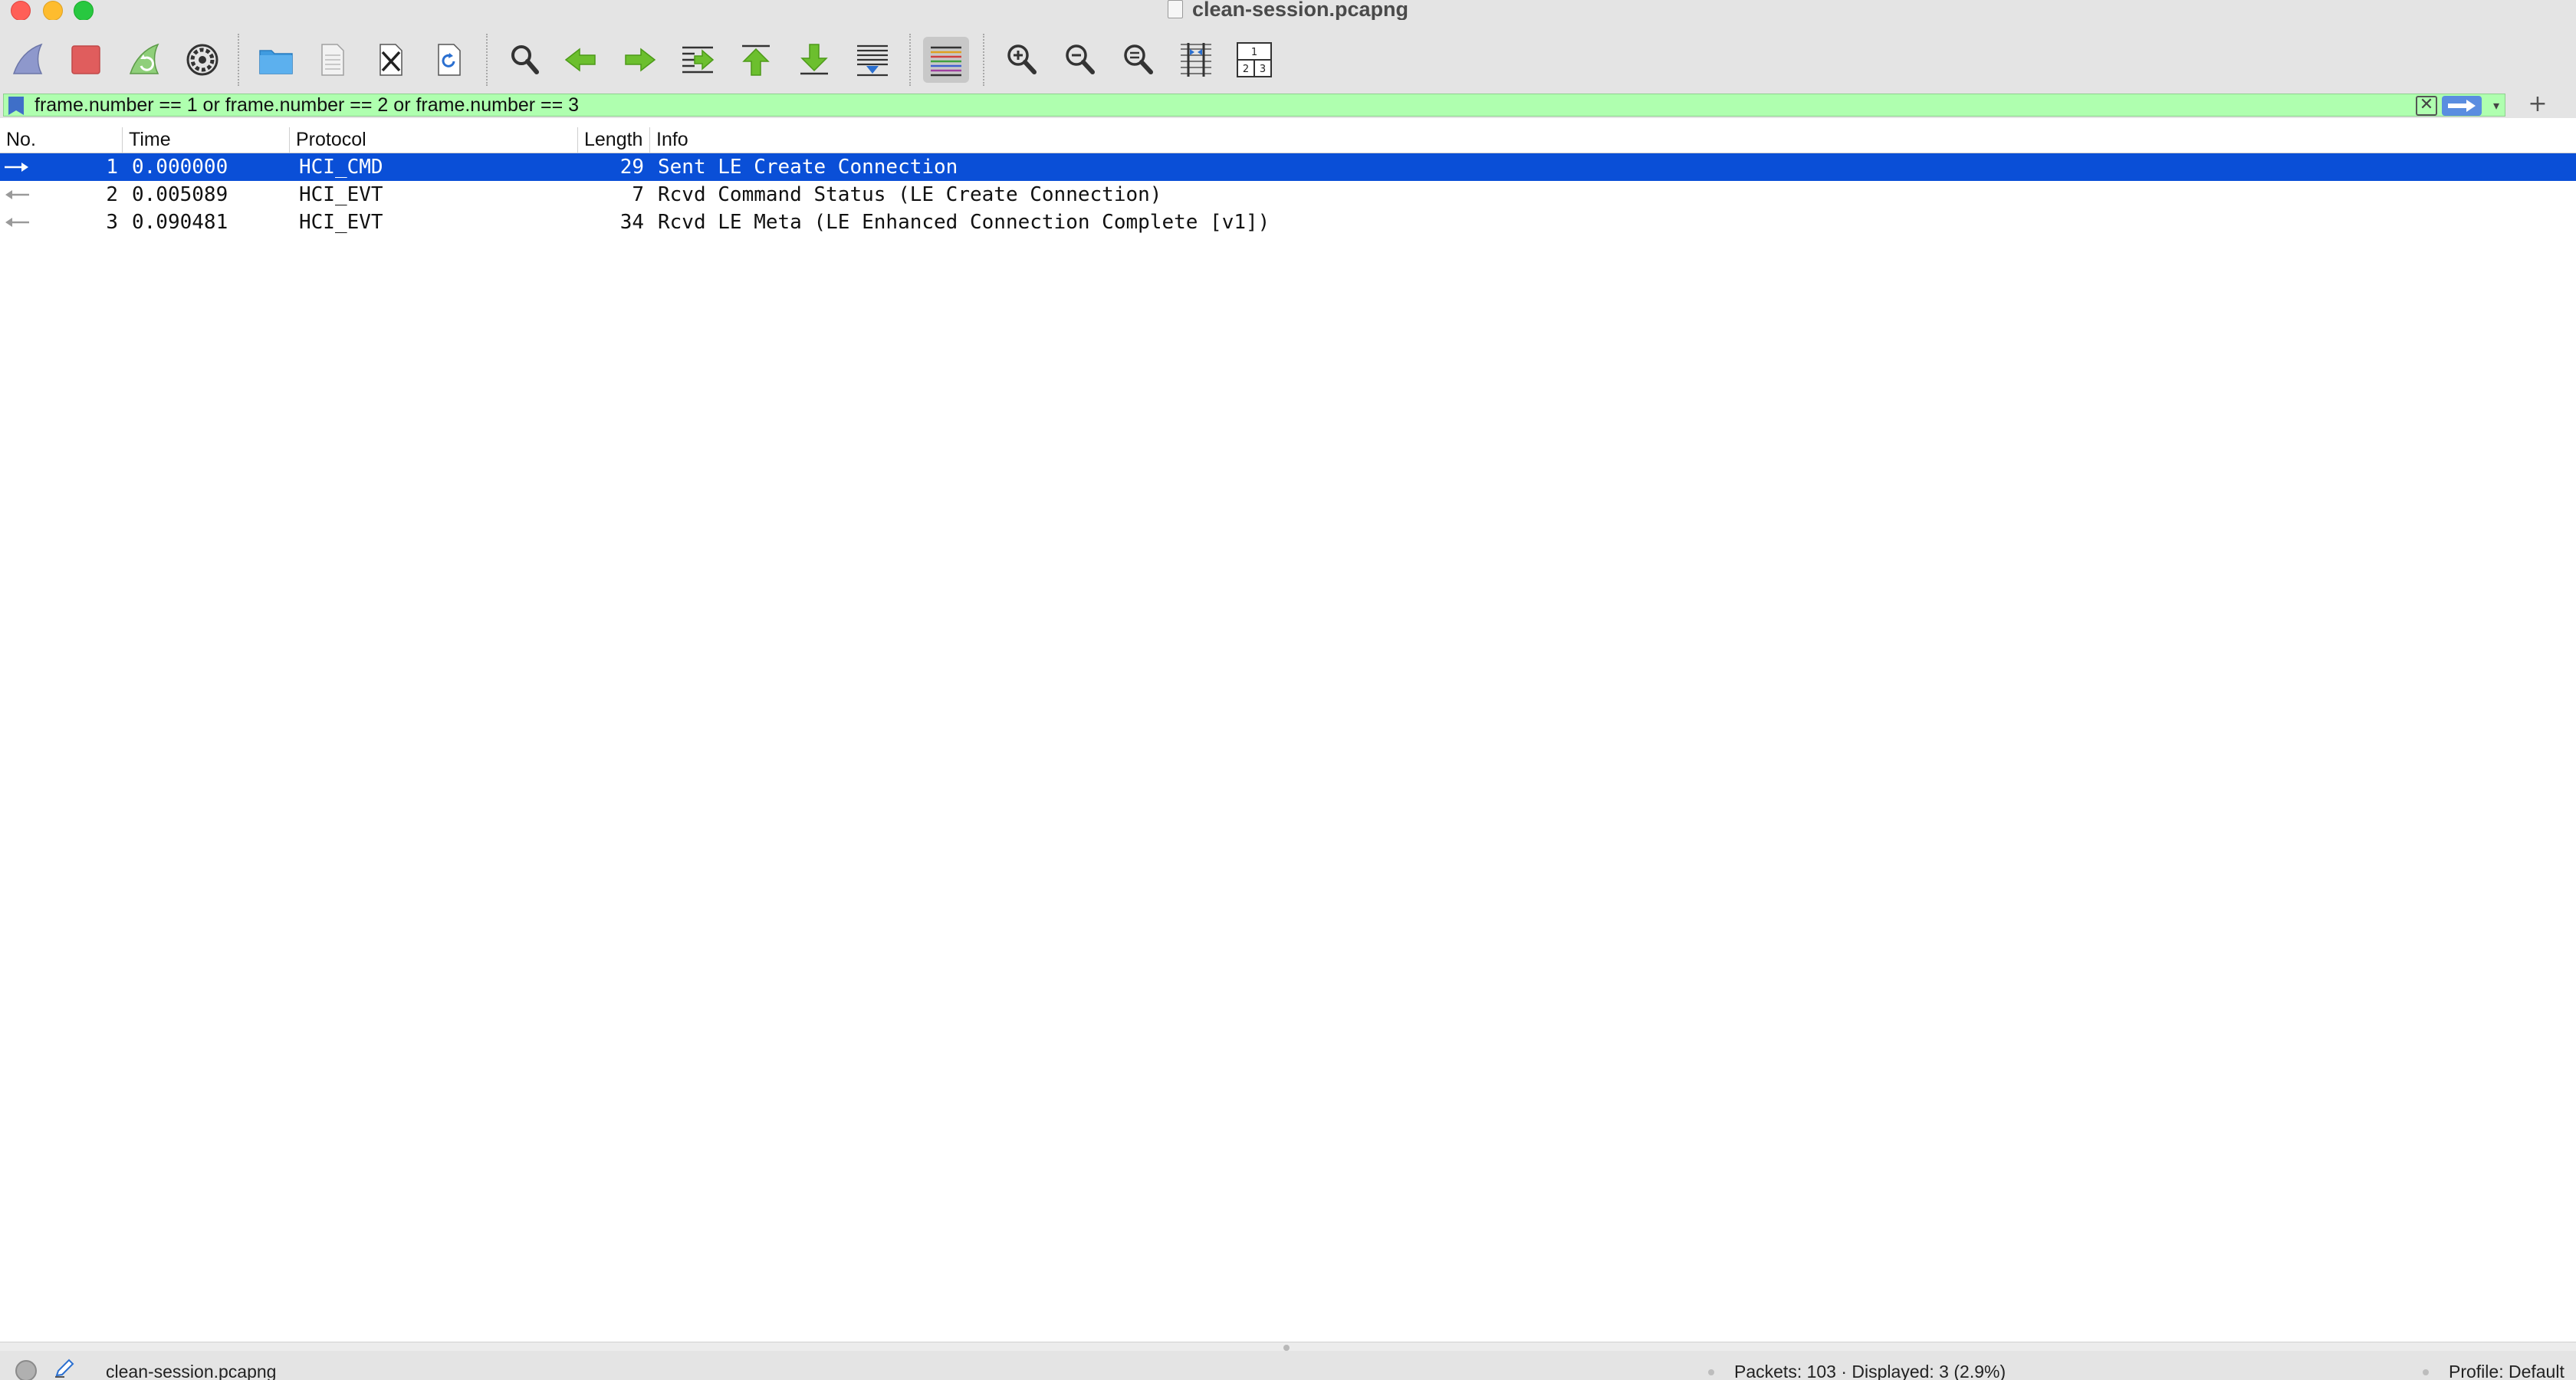  I want to click on document-close-icon, so click(391, 60).